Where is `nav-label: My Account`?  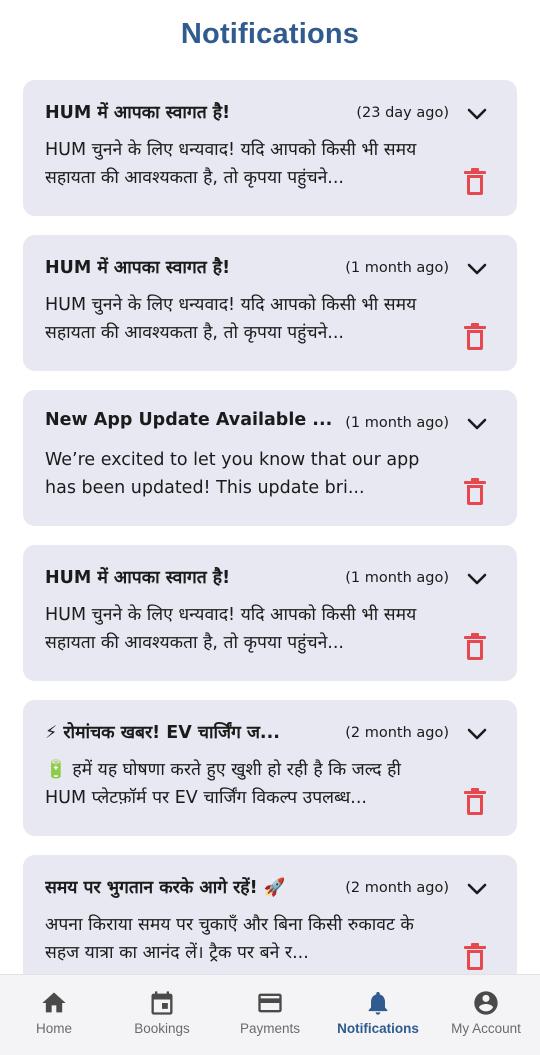 nav-label: My Account is located at coordinates (486, 1028).